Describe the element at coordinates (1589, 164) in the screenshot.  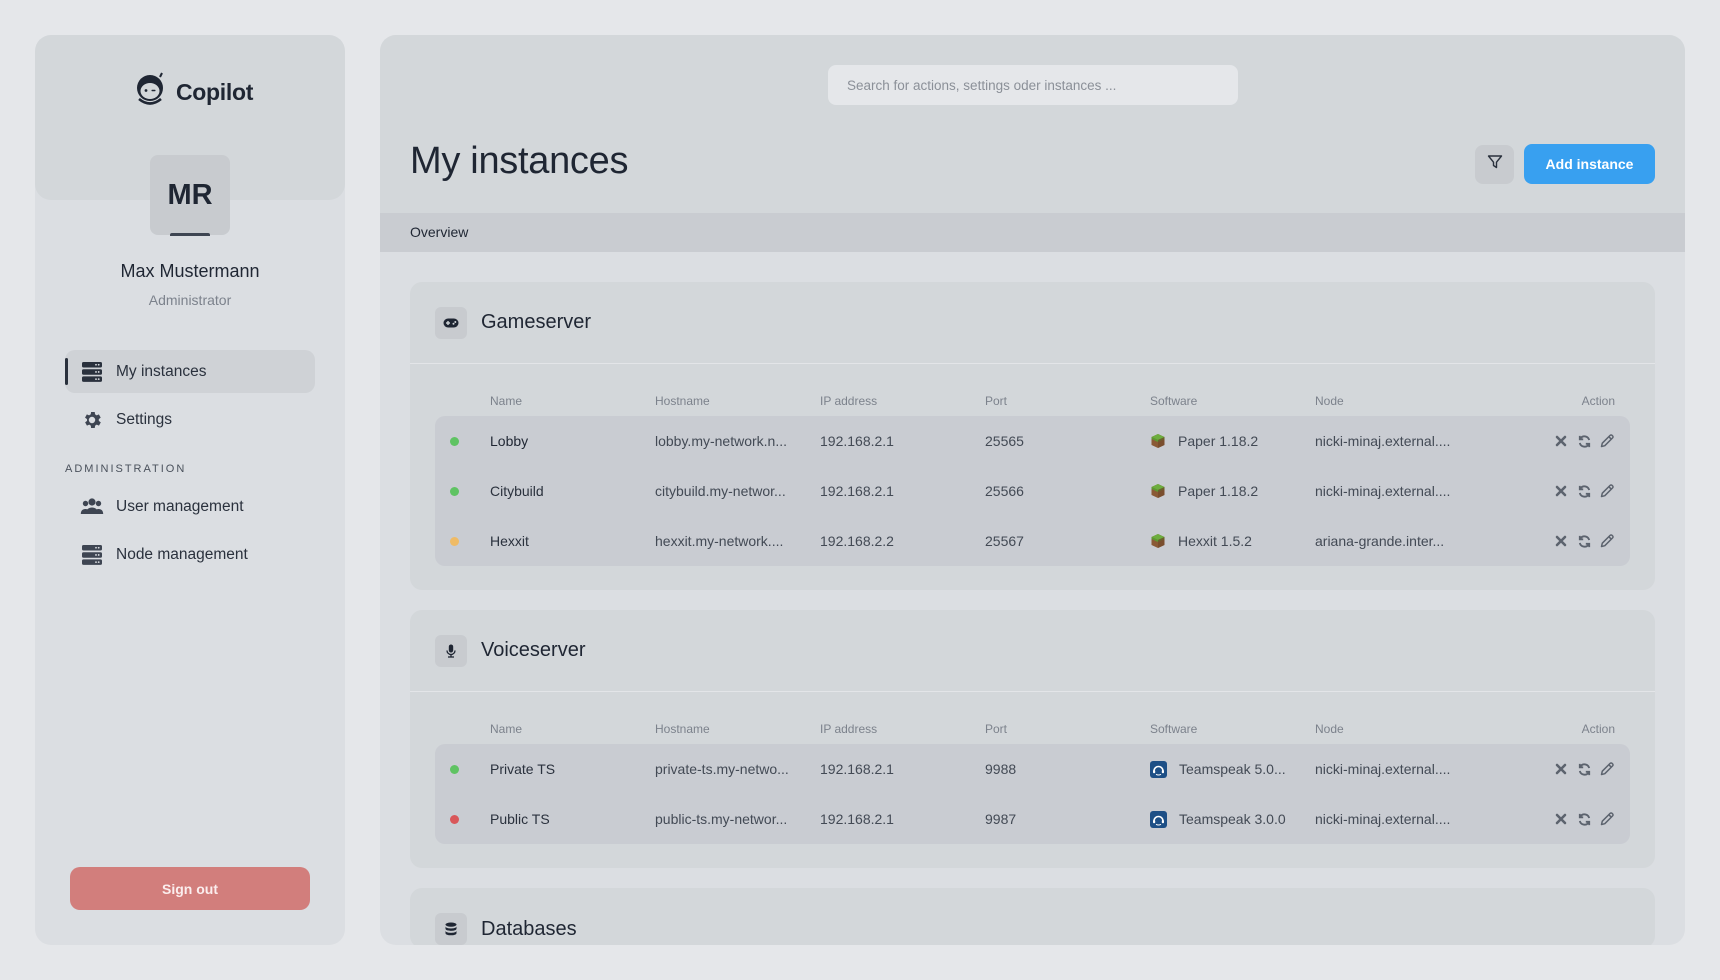
I see `add-instance-button: Add instance` at that location.